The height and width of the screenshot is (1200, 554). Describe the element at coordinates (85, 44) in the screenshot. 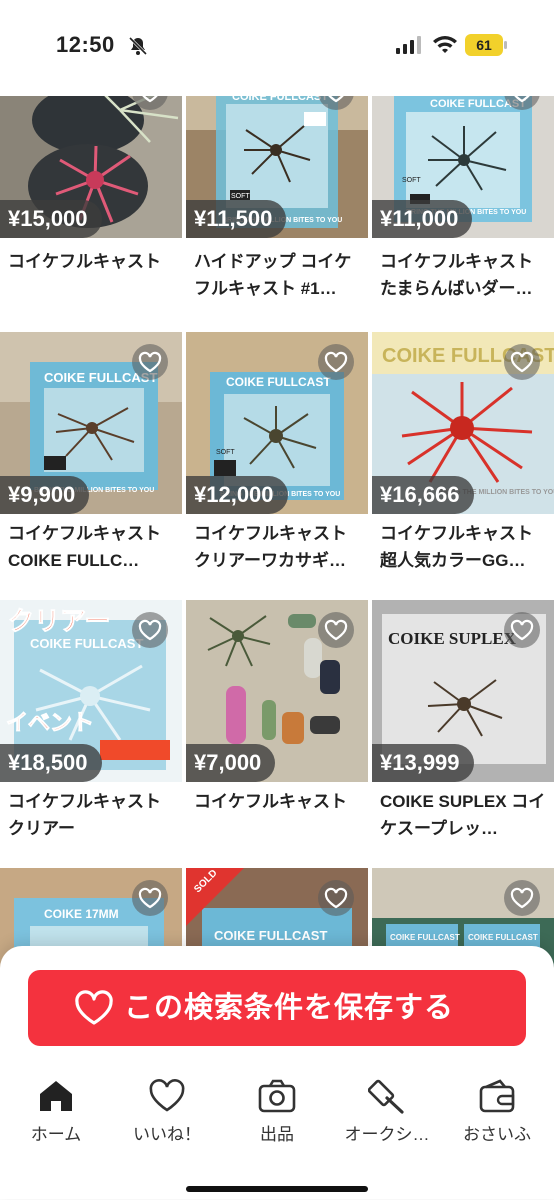

I see `clock: 12:50` at that location.